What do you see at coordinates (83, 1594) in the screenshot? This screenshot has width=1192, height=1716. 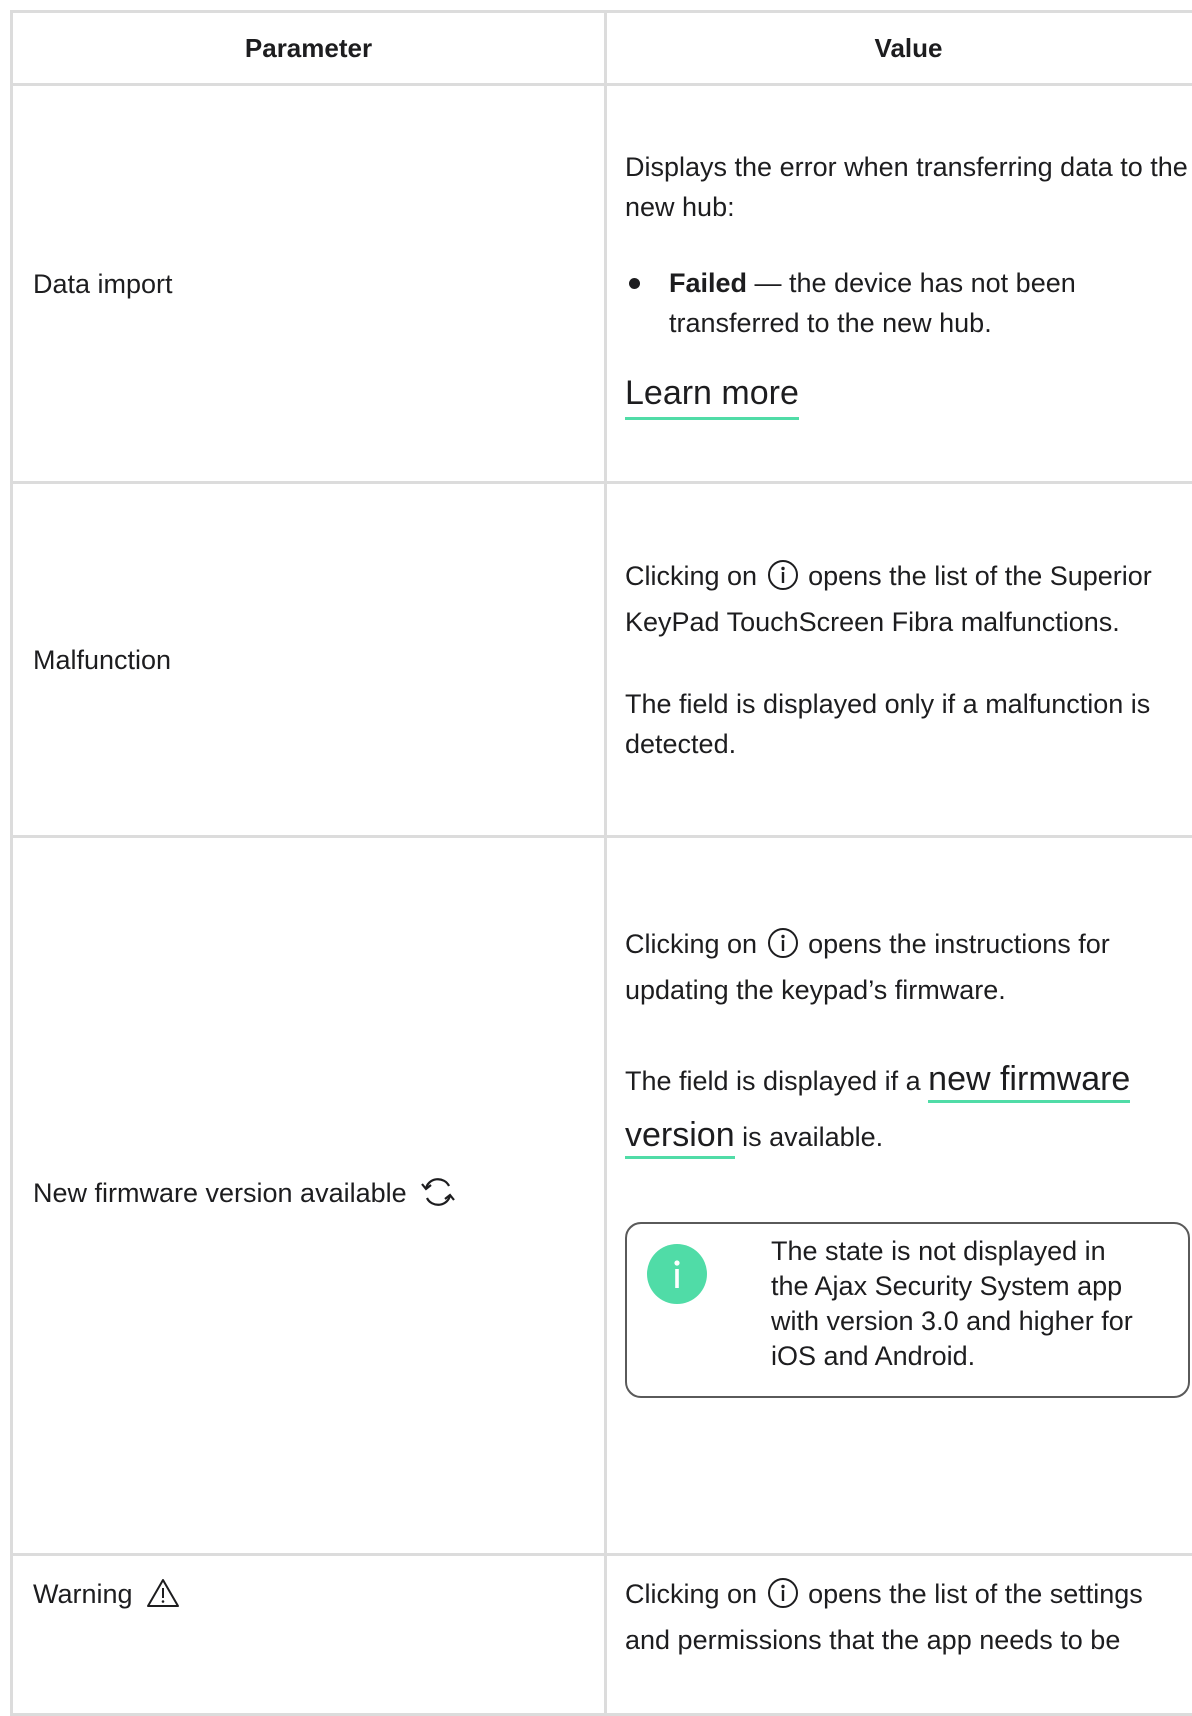 I see `param-label: Warning` at bounding box center [83, 1594].